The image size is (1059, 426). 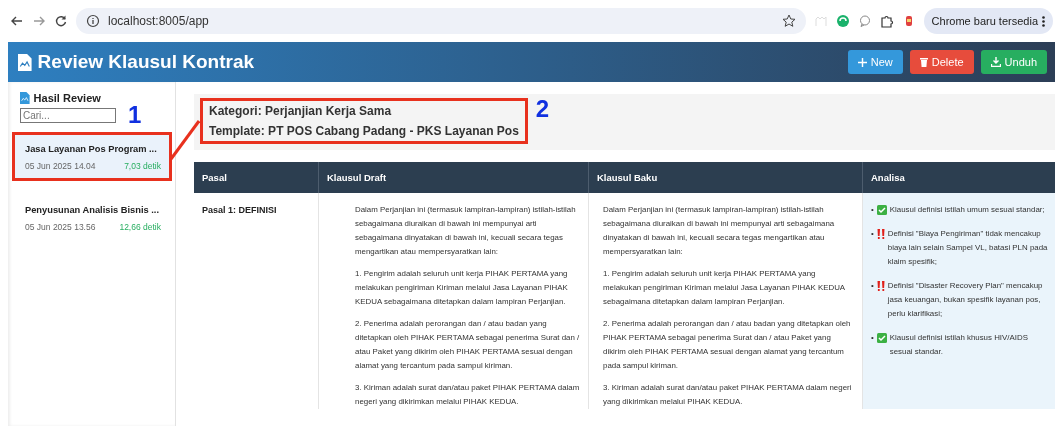 What do you see at coordinates (301, 111) in the screenshot?
I see `category-text: Kategori: Perjanjian Kerja Sama` at bounding box center [301, 111].